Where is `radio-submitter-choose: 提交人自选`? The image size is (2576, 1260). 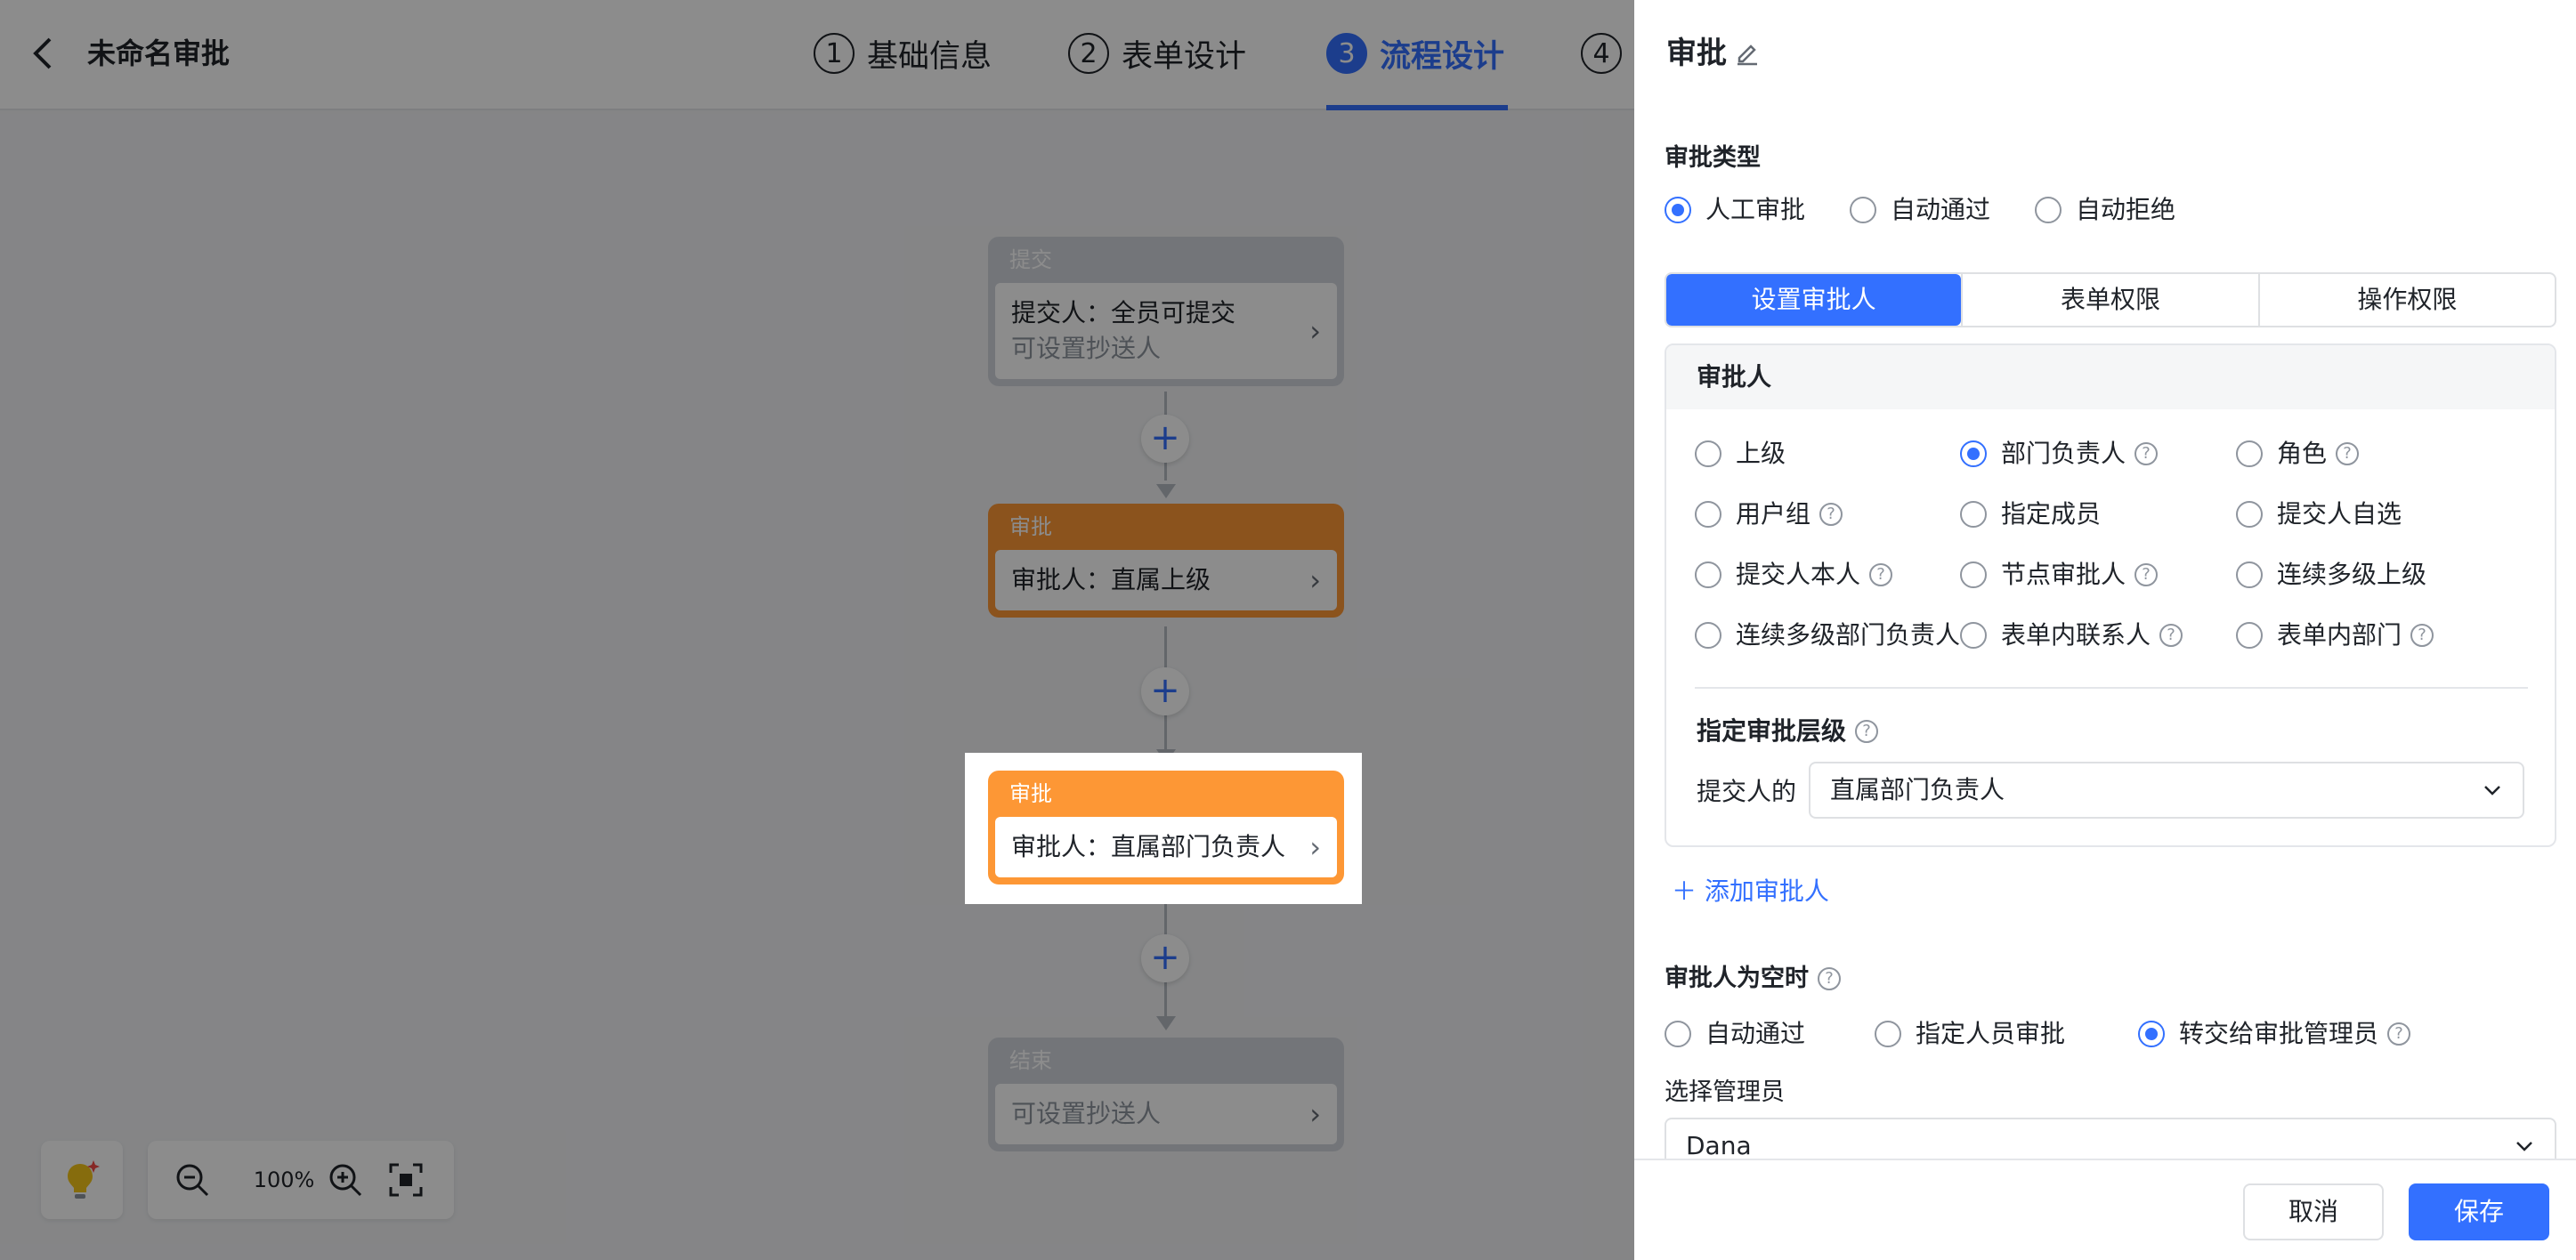
radio-submitter-choose: 提交人自选 is located at coordinates (2319, 514).